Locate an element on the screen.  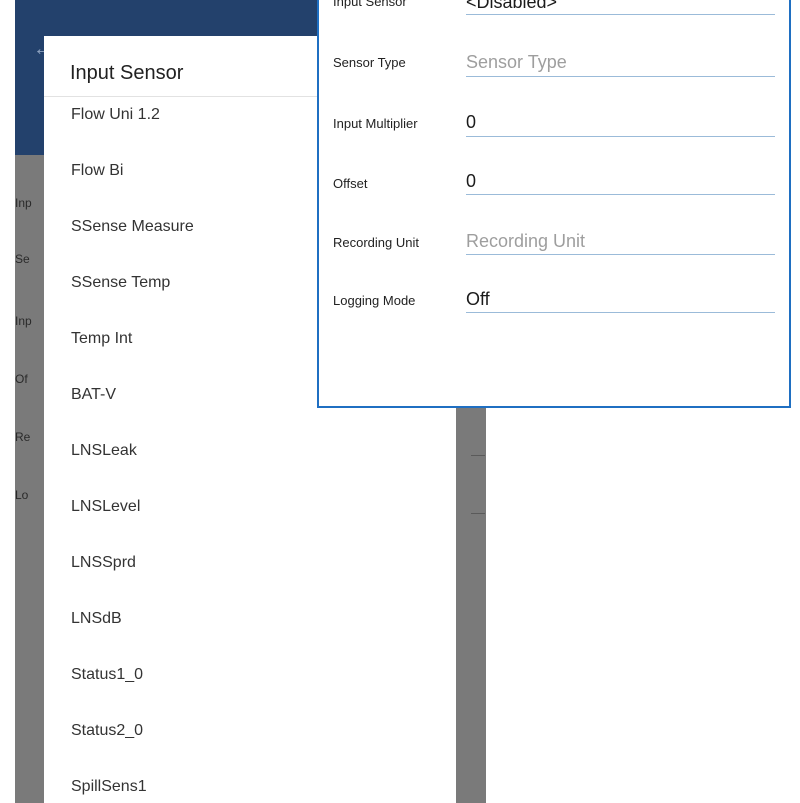
bg-field-label: Of is located at coordinates (21, 379).